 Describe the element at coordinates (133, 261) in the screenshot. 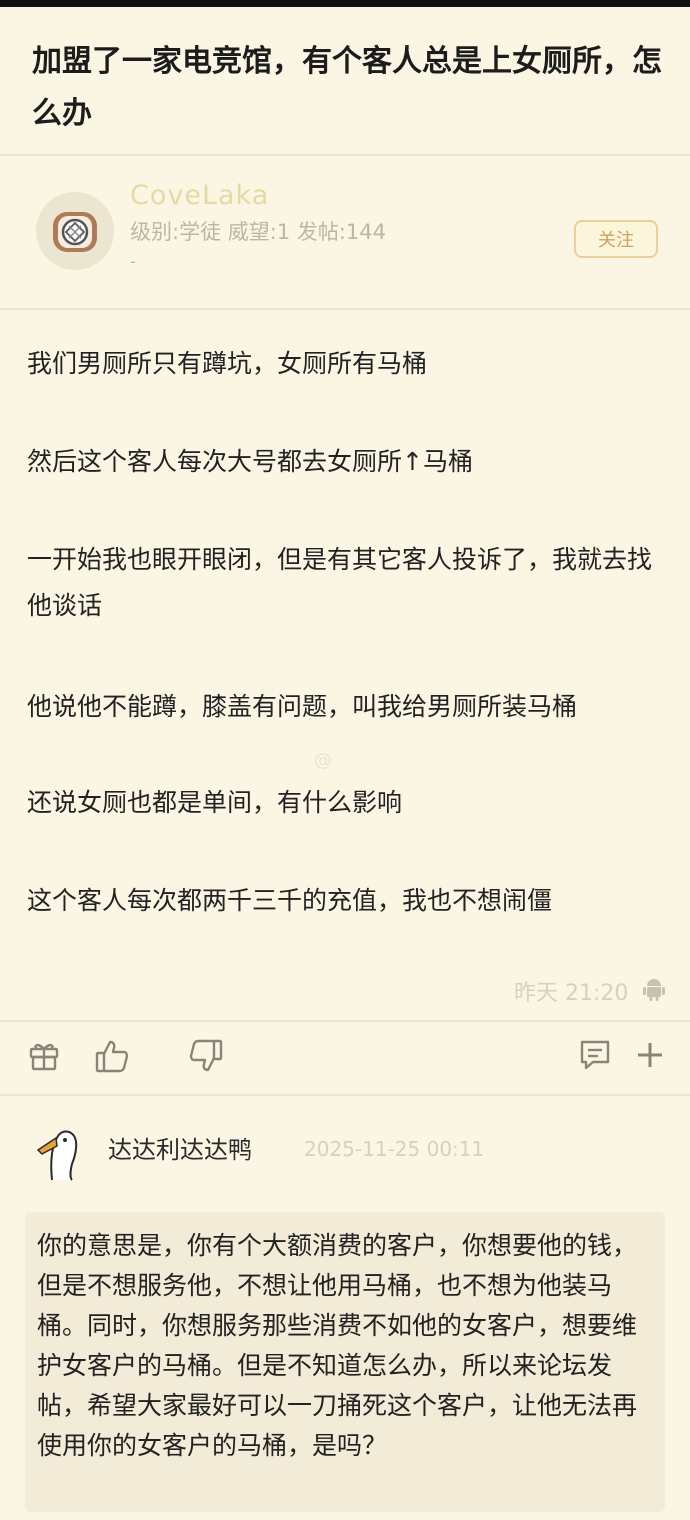

I see `author-extra: -` at that location.